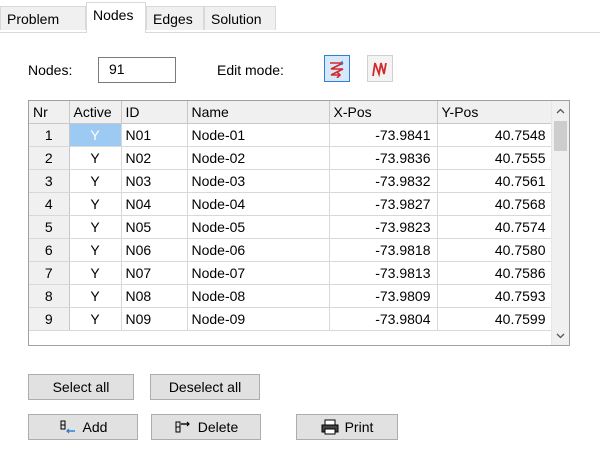 The image size is (600, 452). I want to click on table-row: 1 Y N01 Node-01 -73.9841 40.7548, so click(291, 135).